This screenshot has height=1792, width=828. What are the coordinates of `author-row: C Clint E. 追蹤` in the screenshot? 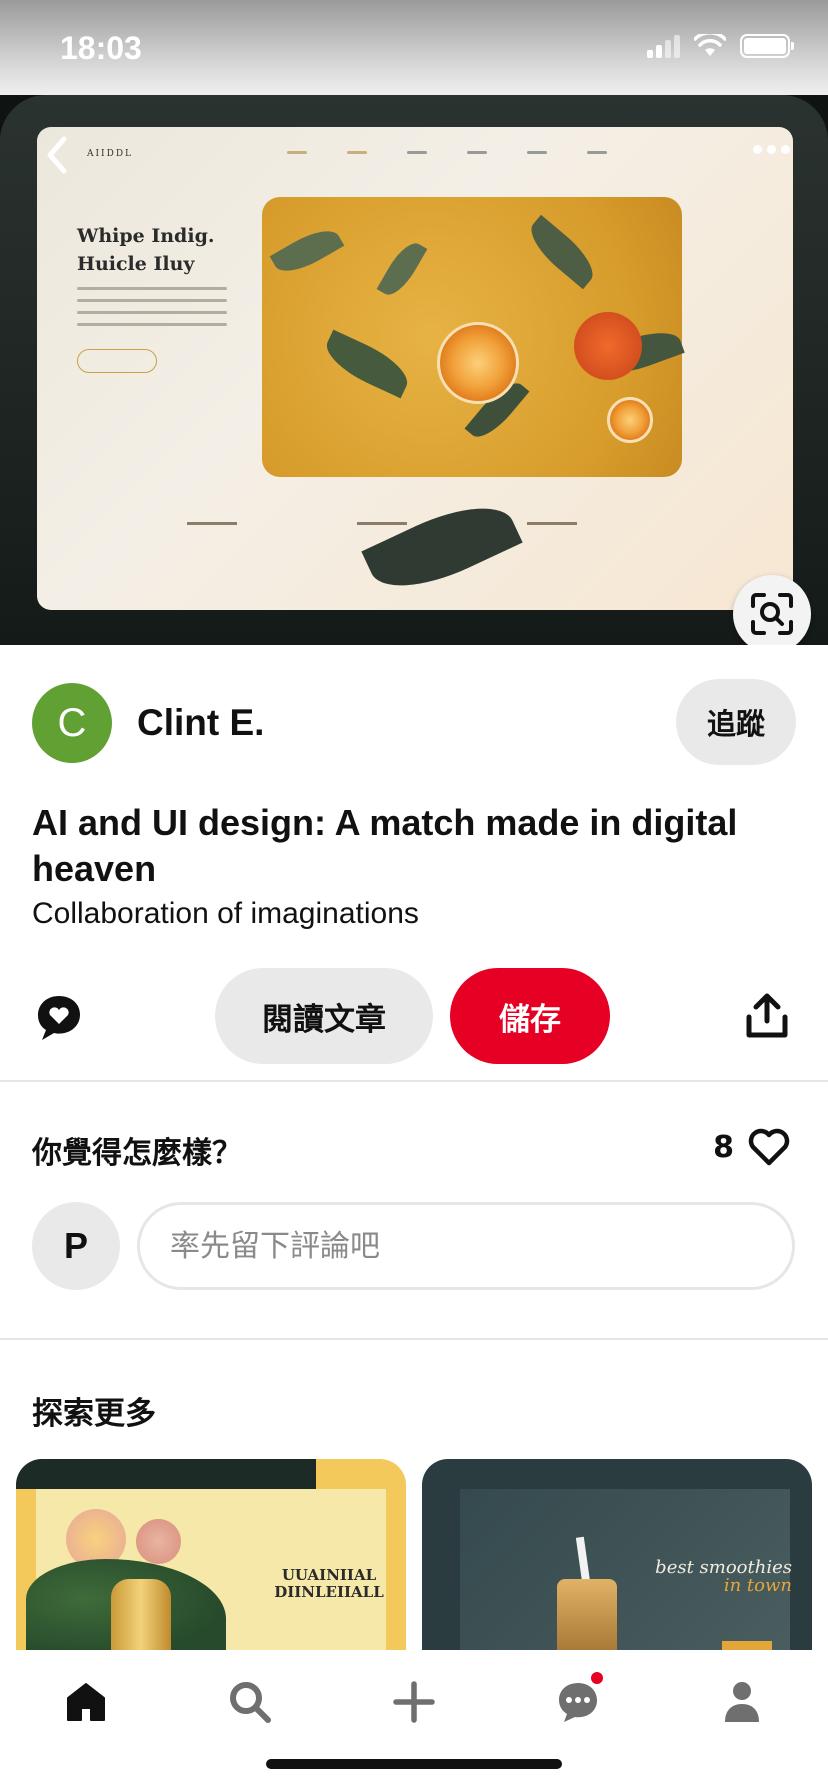 It's located at (414, 722).